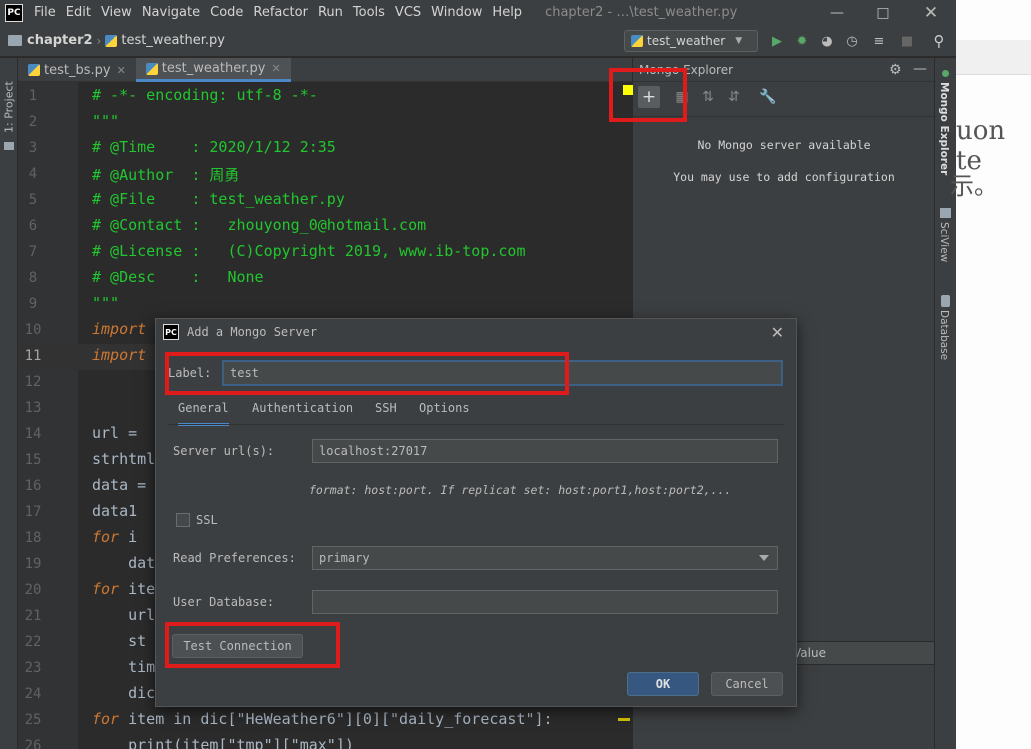 Image resolution: width=1031 pixels, height=749 pixels. I want to click on database-tool-tab: Database, so click(944, 335).